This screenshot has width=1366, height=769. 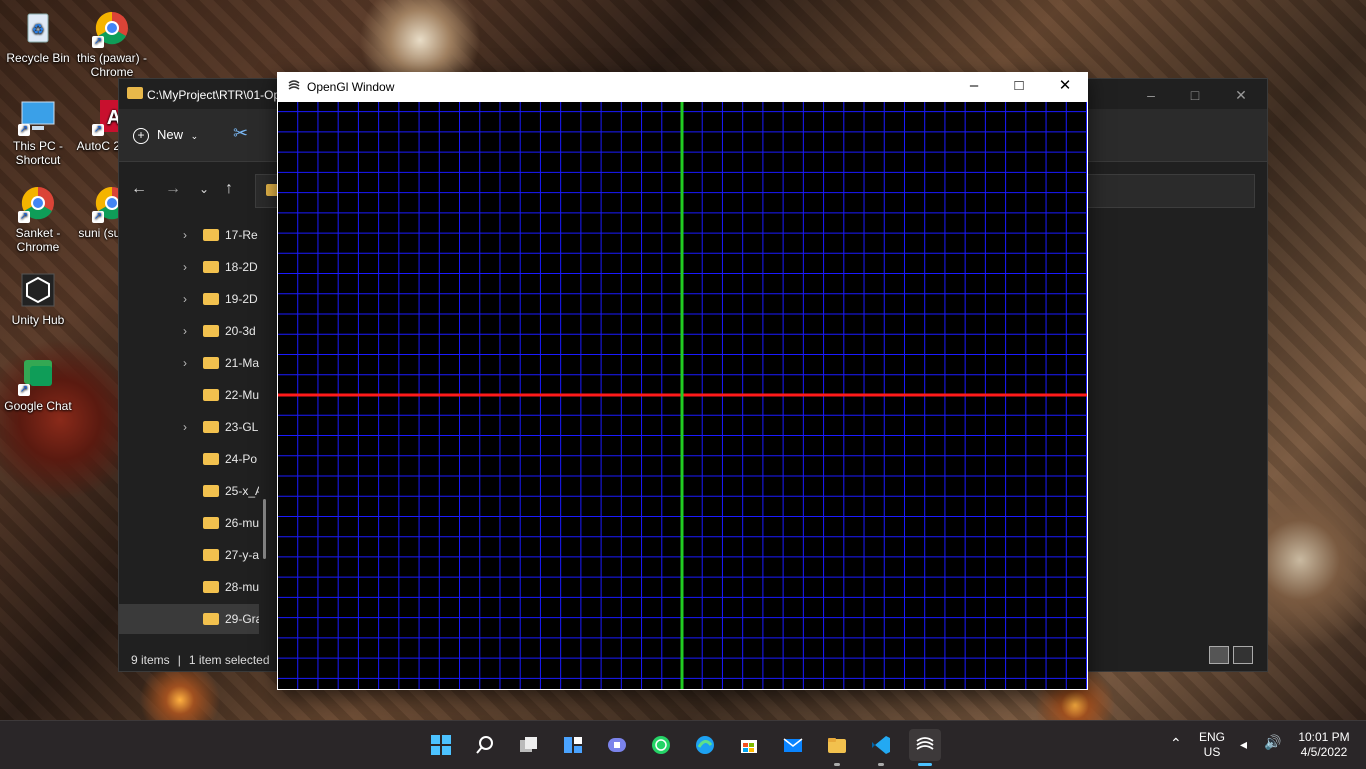 I want to click on tree-folder-label: 26-mu, so click(x=242, y=523).